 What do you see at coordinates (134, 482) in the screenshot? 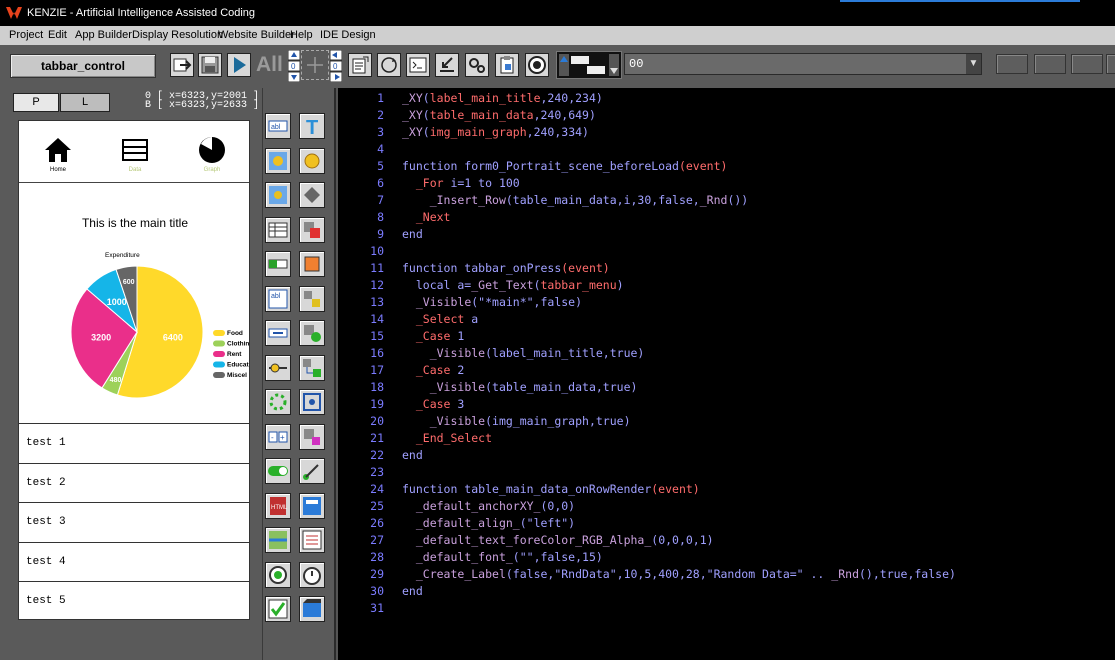
I see `table-row: test 2` at bounding box center [134, 482].